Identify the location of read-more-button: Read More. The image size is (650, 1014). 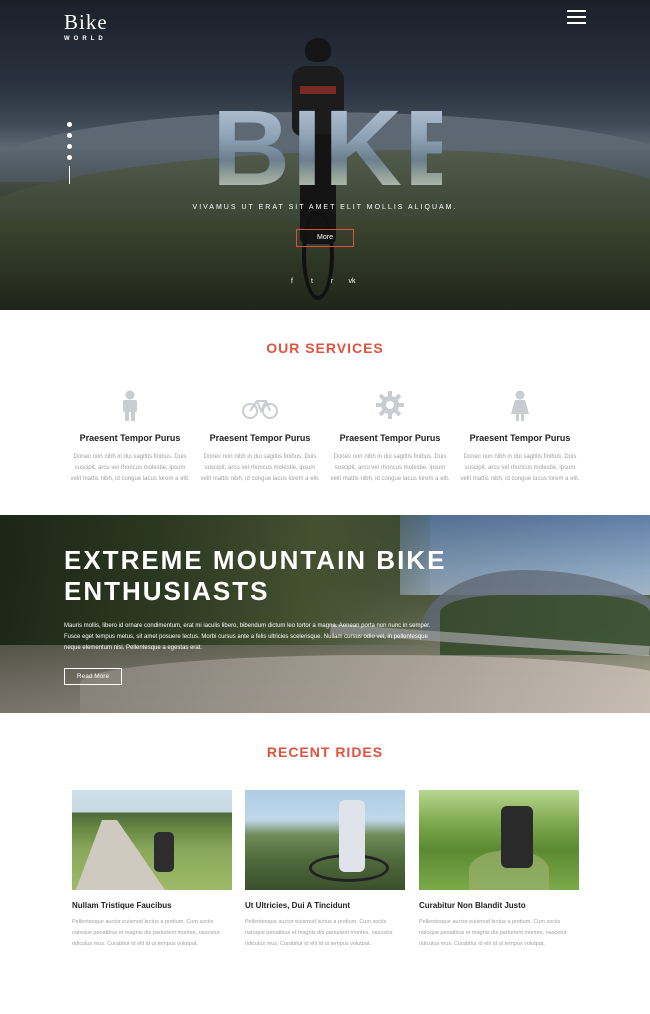
(93, 676).